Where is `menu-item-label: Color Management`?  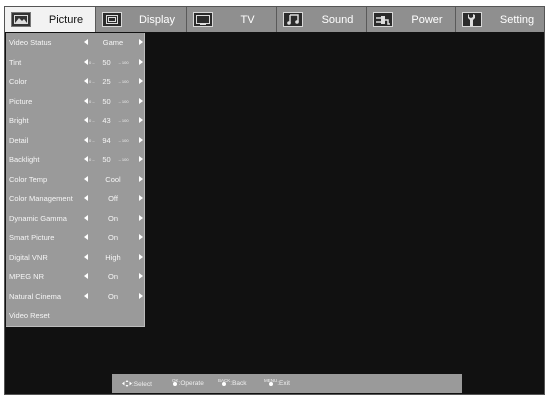 menu-item-label: Color Management is located at coordinates (41, 199).